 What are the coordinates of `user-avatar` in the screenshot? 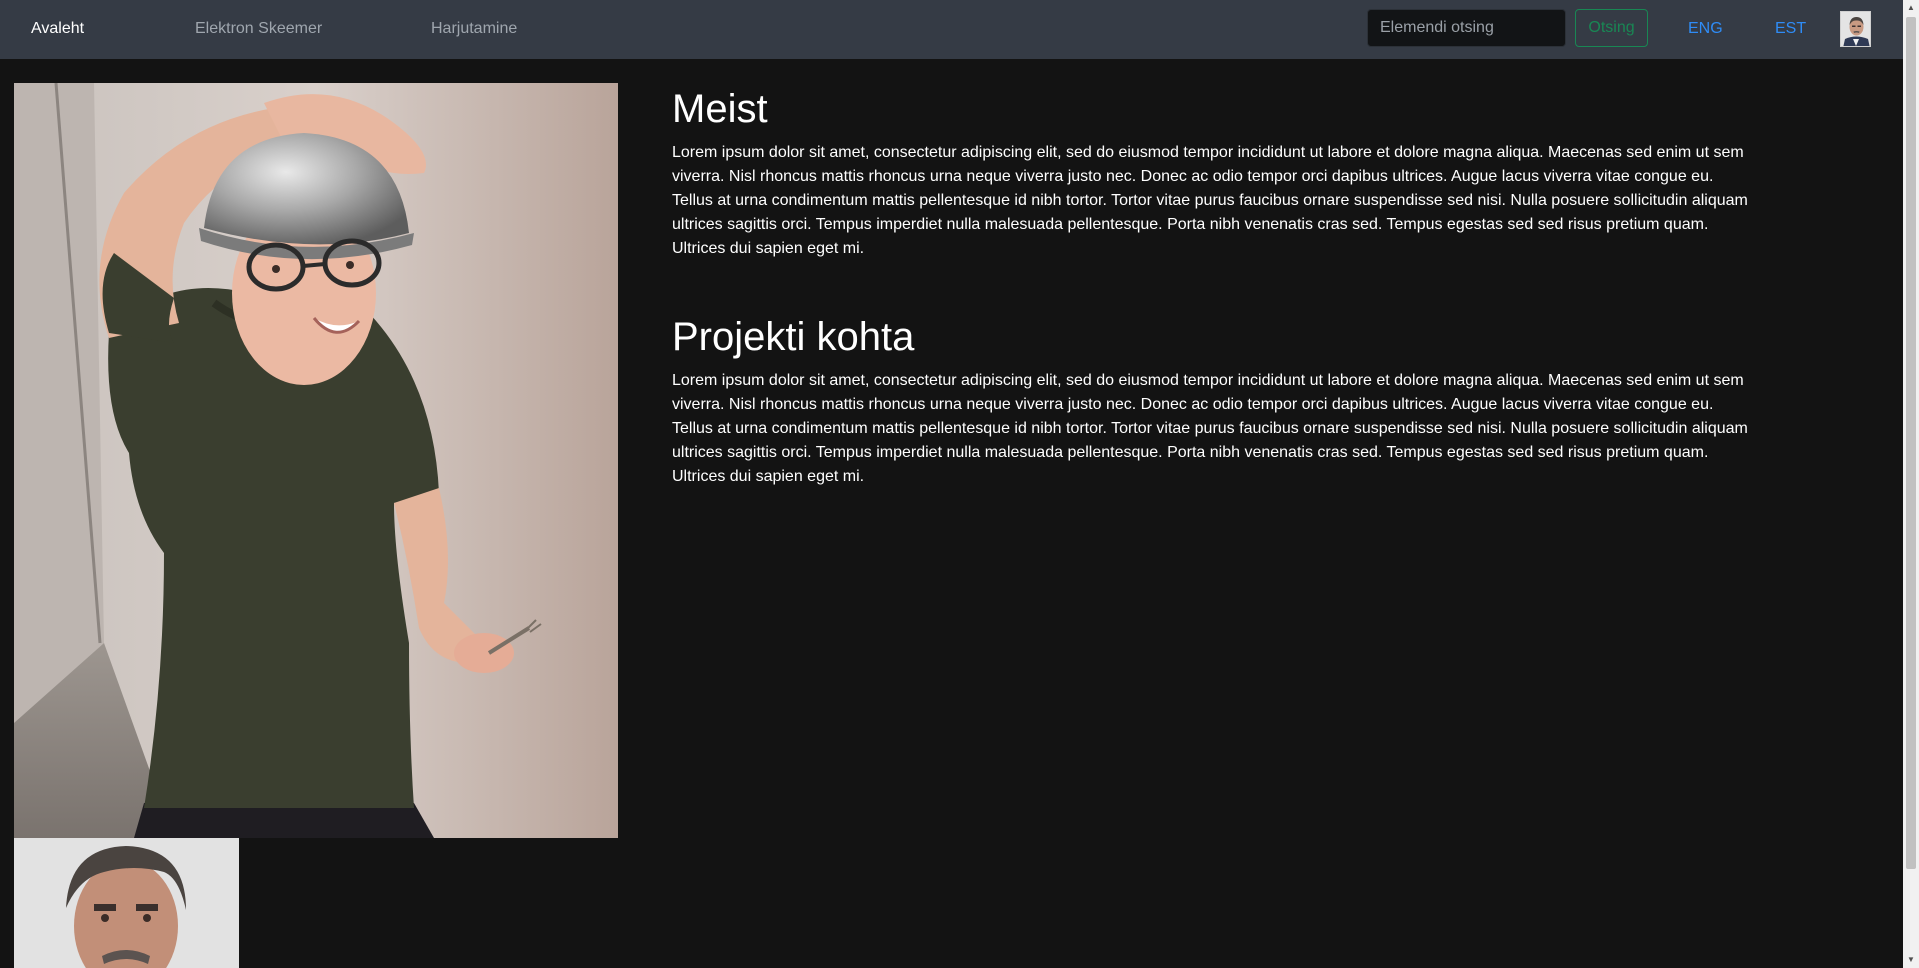 It's located at (1855, 29).